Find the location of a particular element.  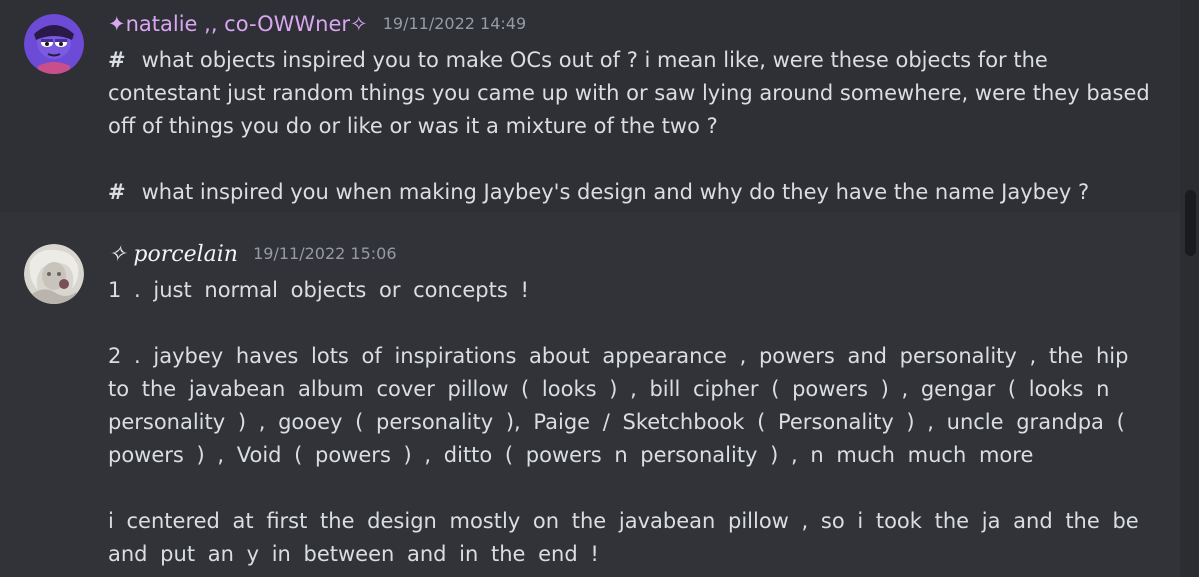

message-header: ✦natalie ,, co-OWWner✧ 19/11/2022 14:49 is located at coordinates (317, 24).